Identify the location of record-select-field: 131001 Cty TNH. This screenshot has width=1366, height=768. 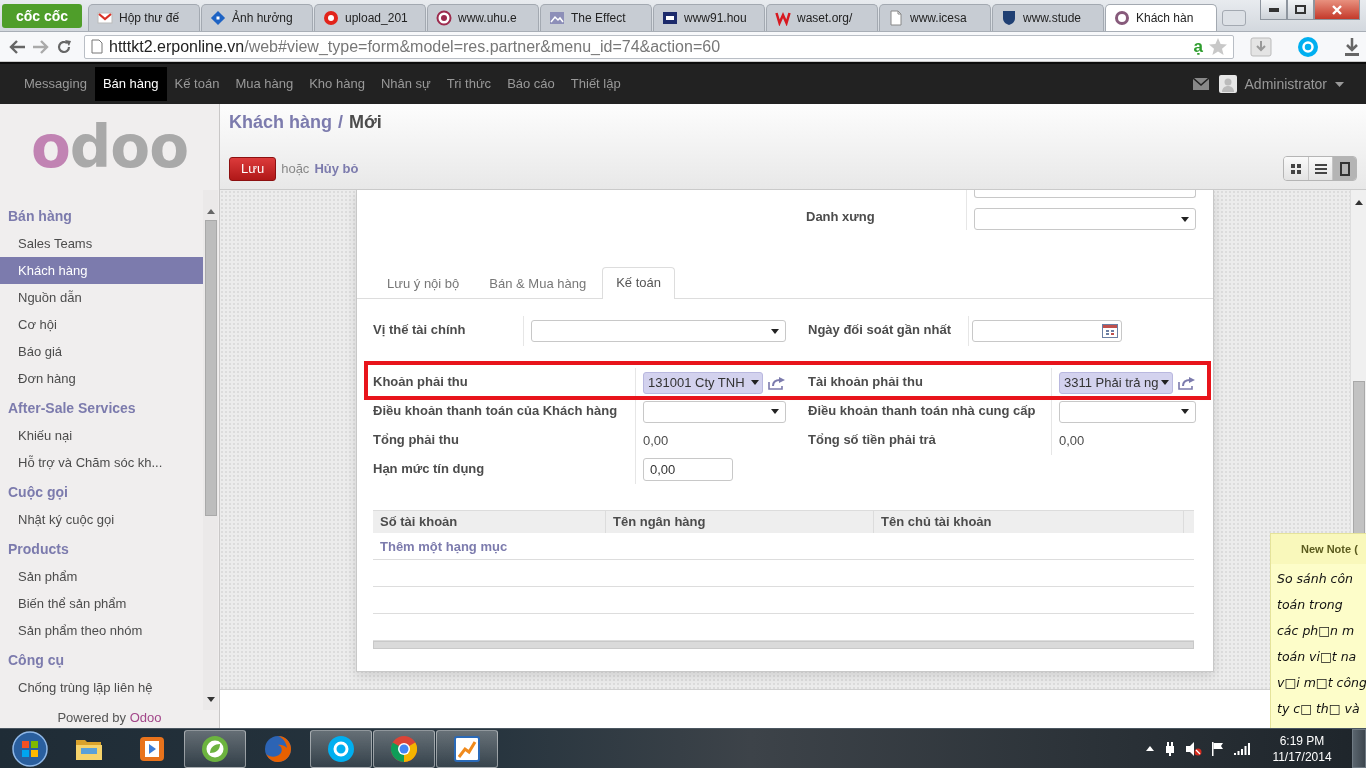
(703, 382).